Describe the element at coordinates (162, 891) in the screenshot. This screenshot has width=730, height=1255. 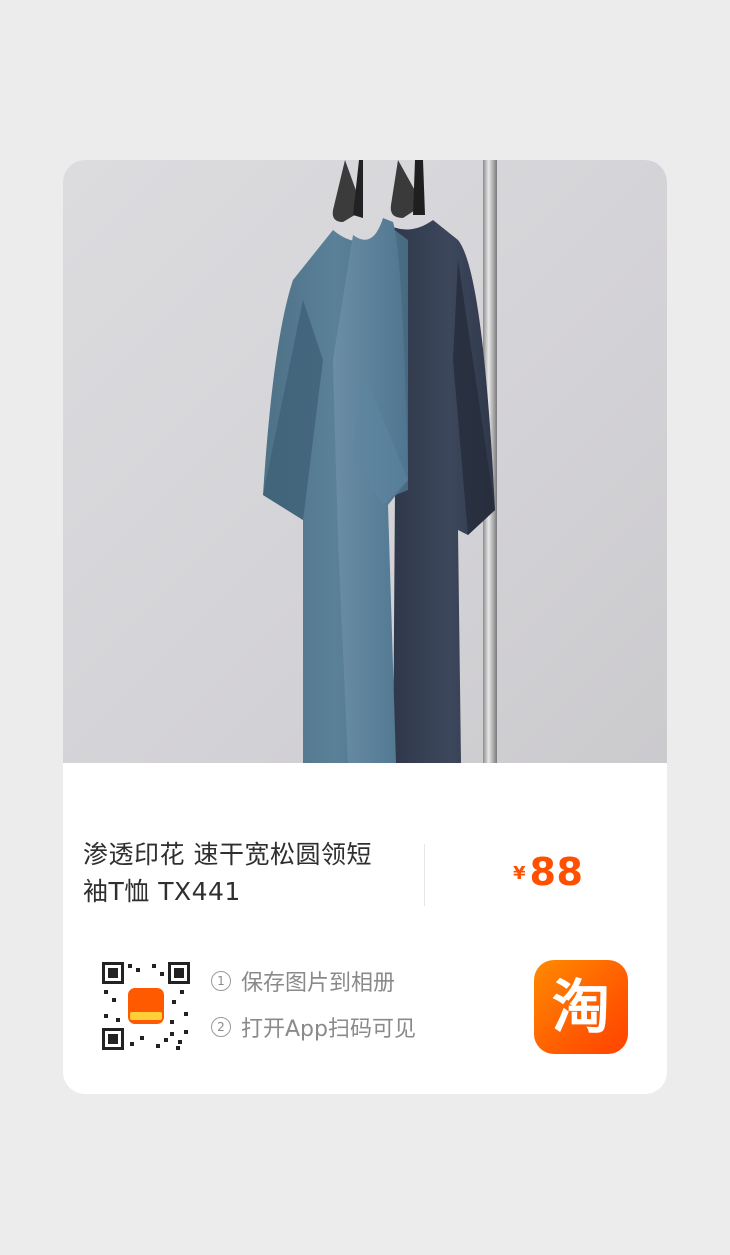
I see `product-title-line-2: 袖T恤 TX441` at that location.